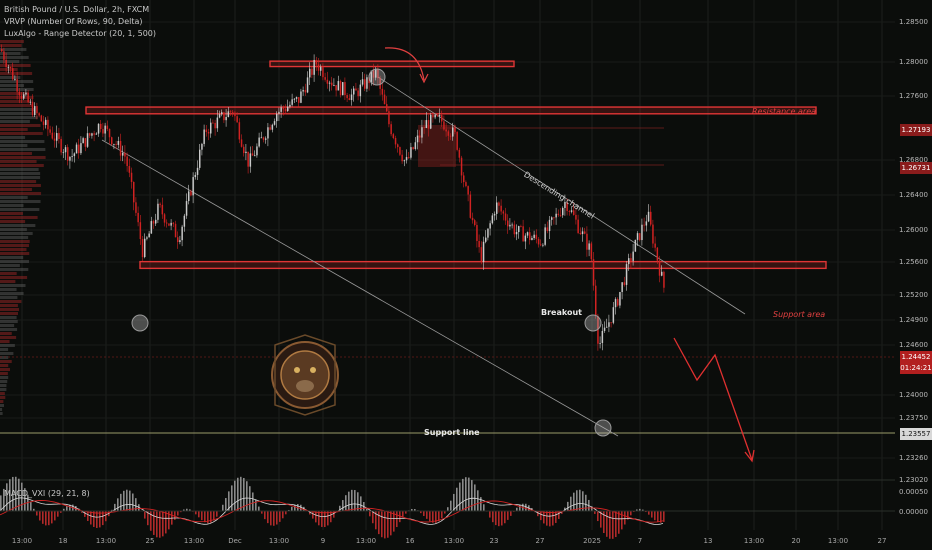 The image size is (932, 550). Describe the element at coordinates (447, 507) in the screenshot. I see `macd-pane` at that location.